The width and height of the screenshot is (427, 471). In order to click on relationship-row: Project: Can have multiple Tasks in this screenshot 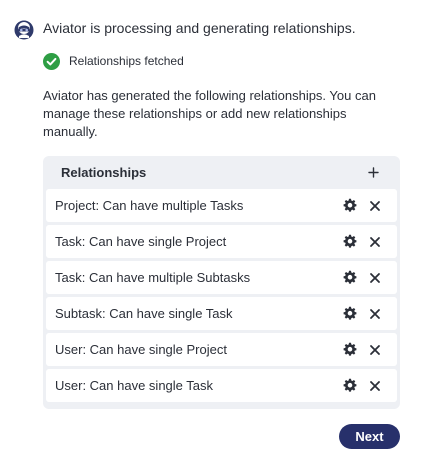, I will do `click(221, 205)`.